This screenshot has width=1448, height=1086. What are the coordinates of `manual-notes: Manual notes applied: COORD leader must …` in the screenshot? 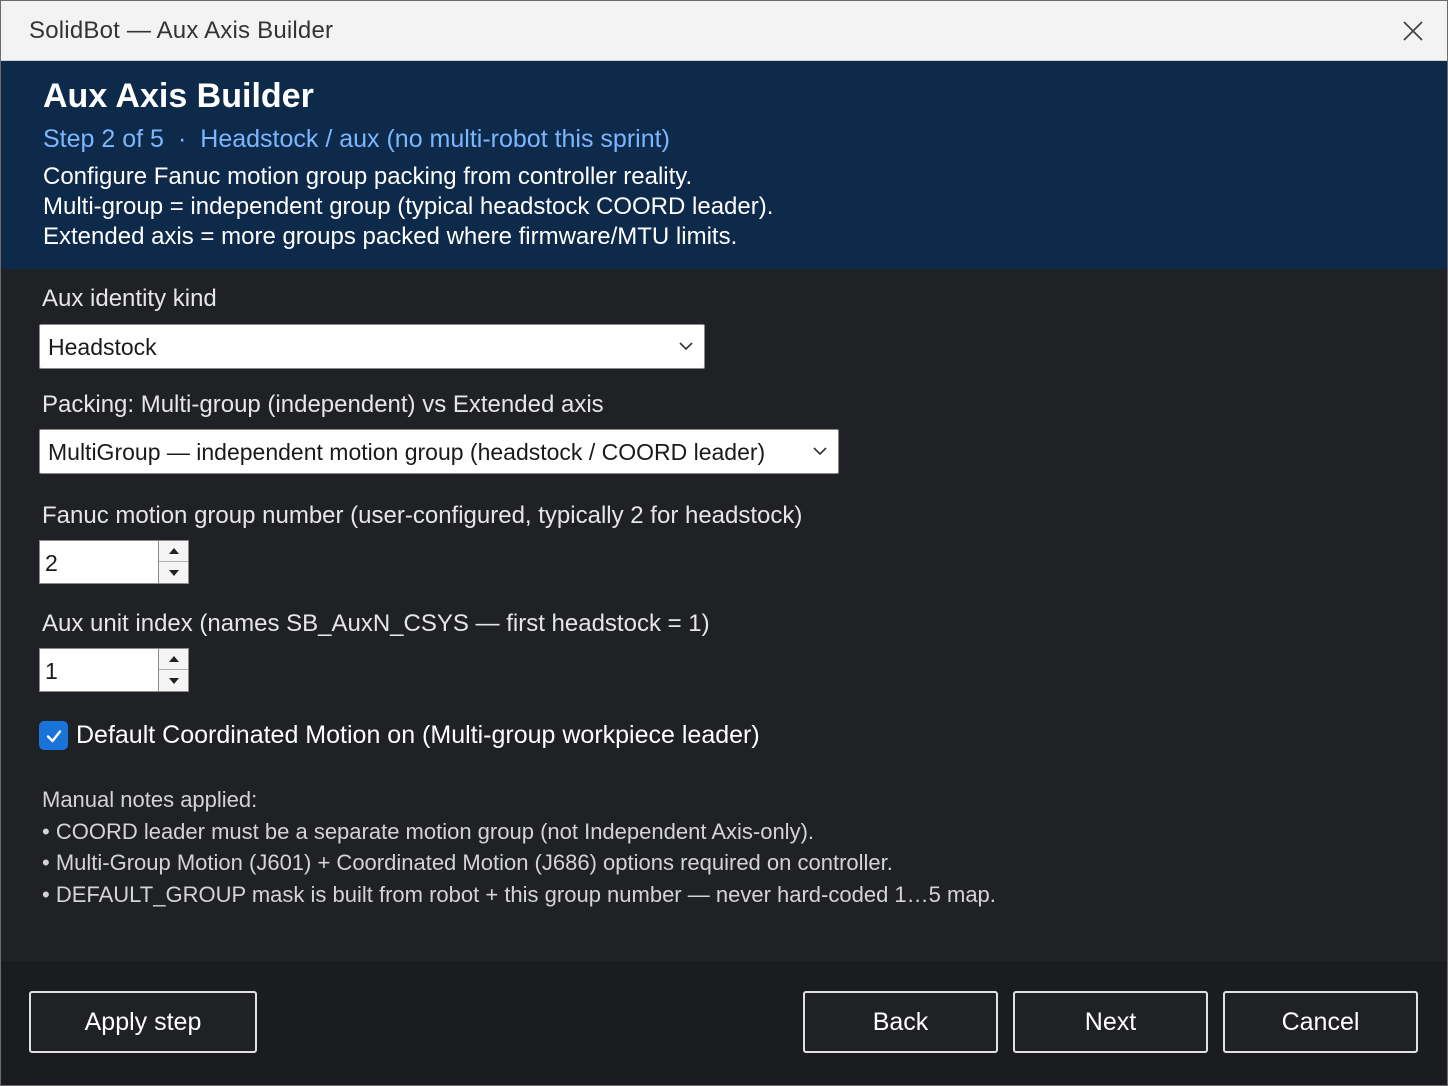 It's located at (519, 847).